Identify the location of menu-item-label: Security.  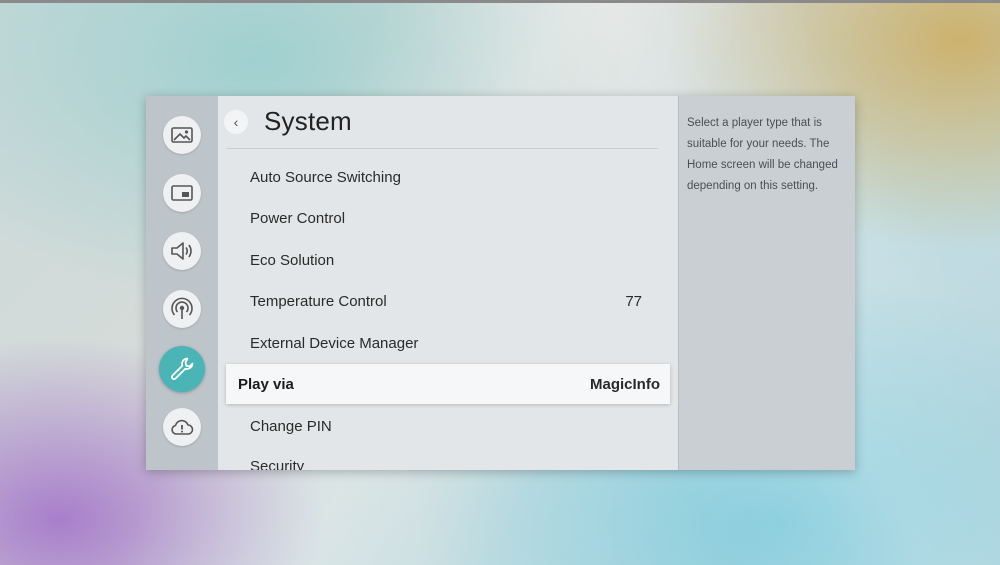
(277, 464).